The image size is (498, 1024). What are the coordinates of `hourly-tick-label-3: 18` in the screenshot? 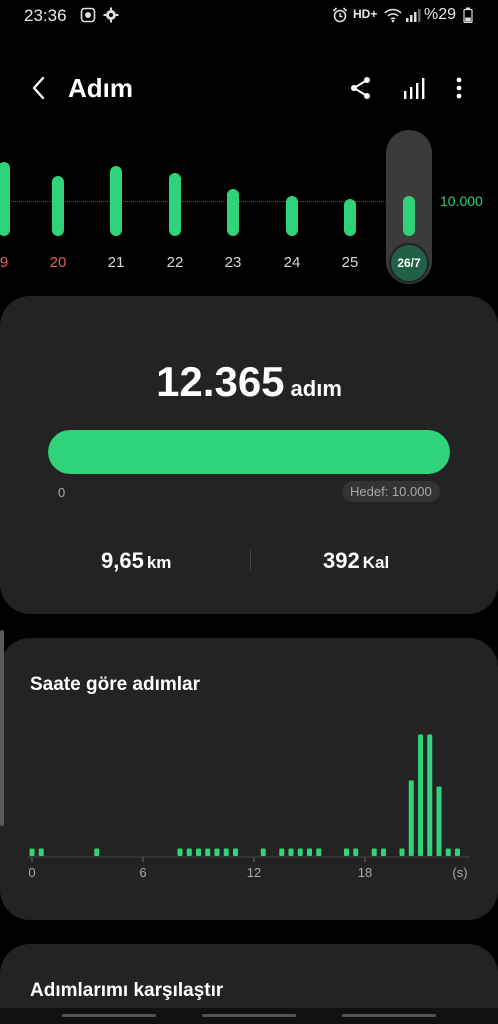 It's located at (365, 872).